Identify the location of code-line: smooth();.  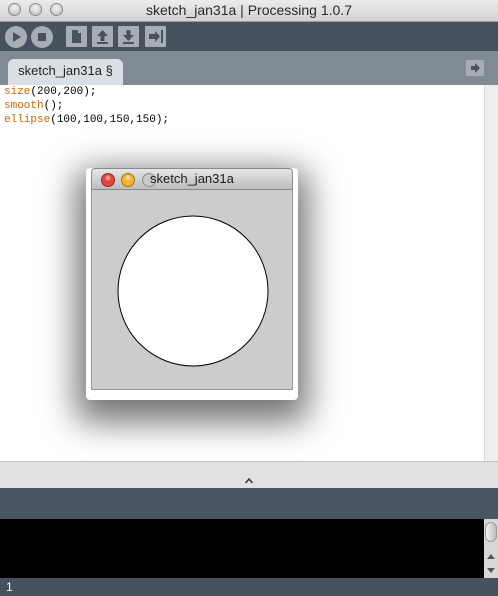
(33, 106).